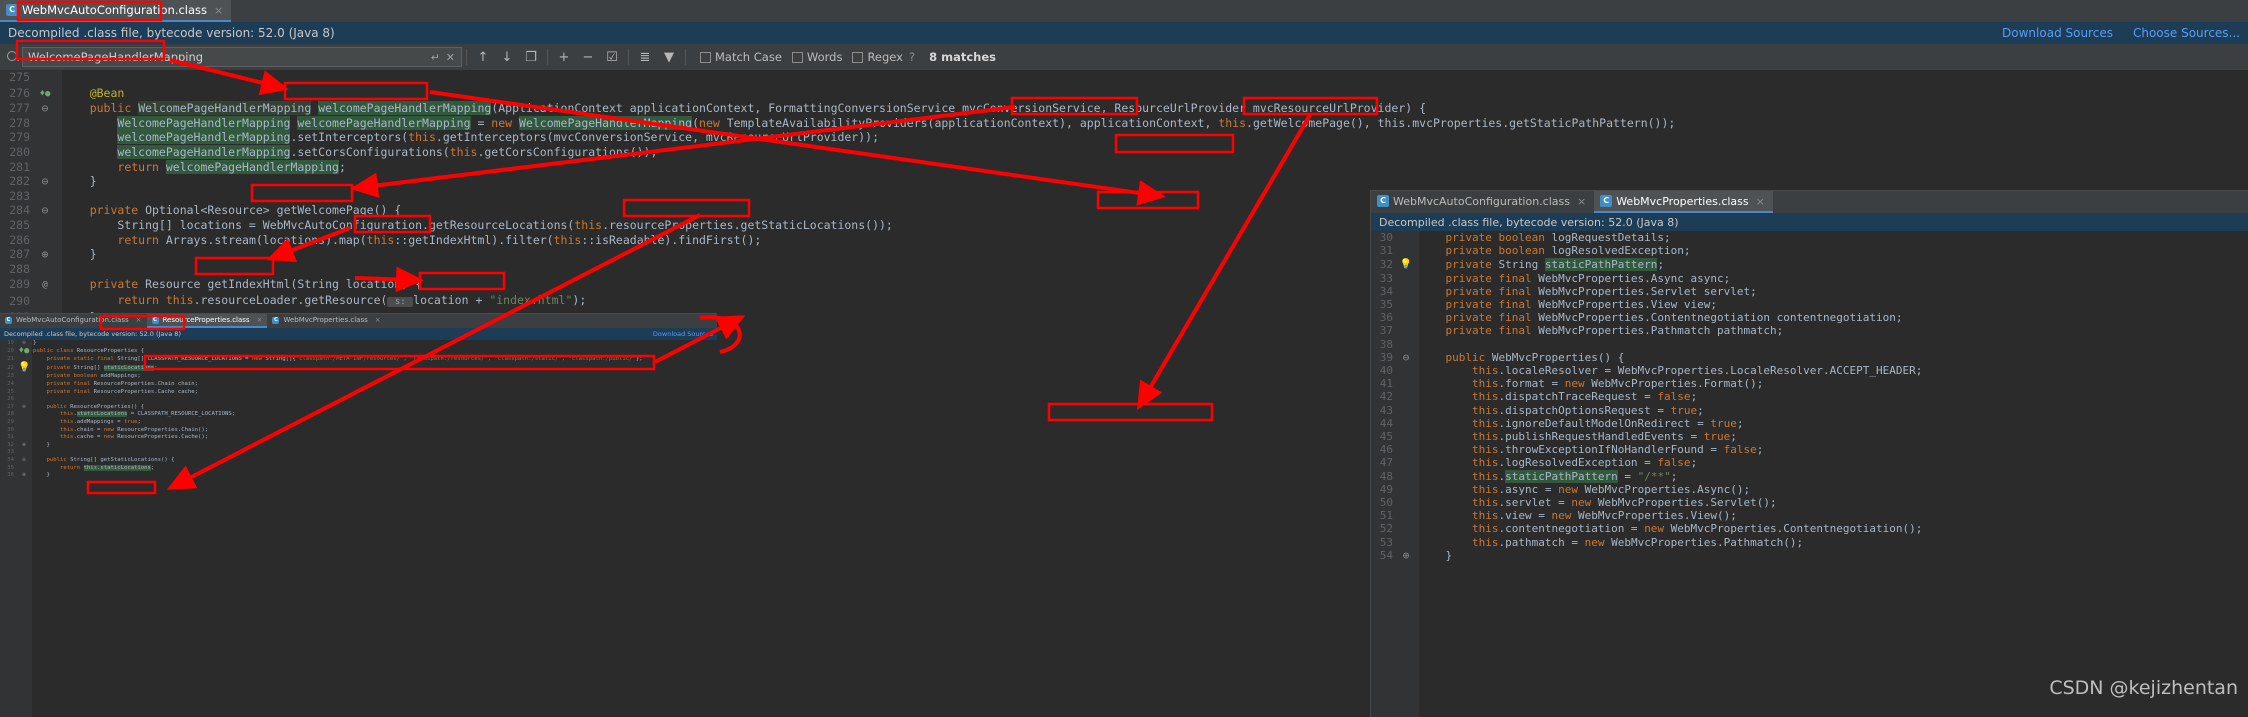 This screenshot has width=2248, height=717. I want to click on code-line: 39 ⊖ public WebMvcProperties() {, so click(1809, 357).